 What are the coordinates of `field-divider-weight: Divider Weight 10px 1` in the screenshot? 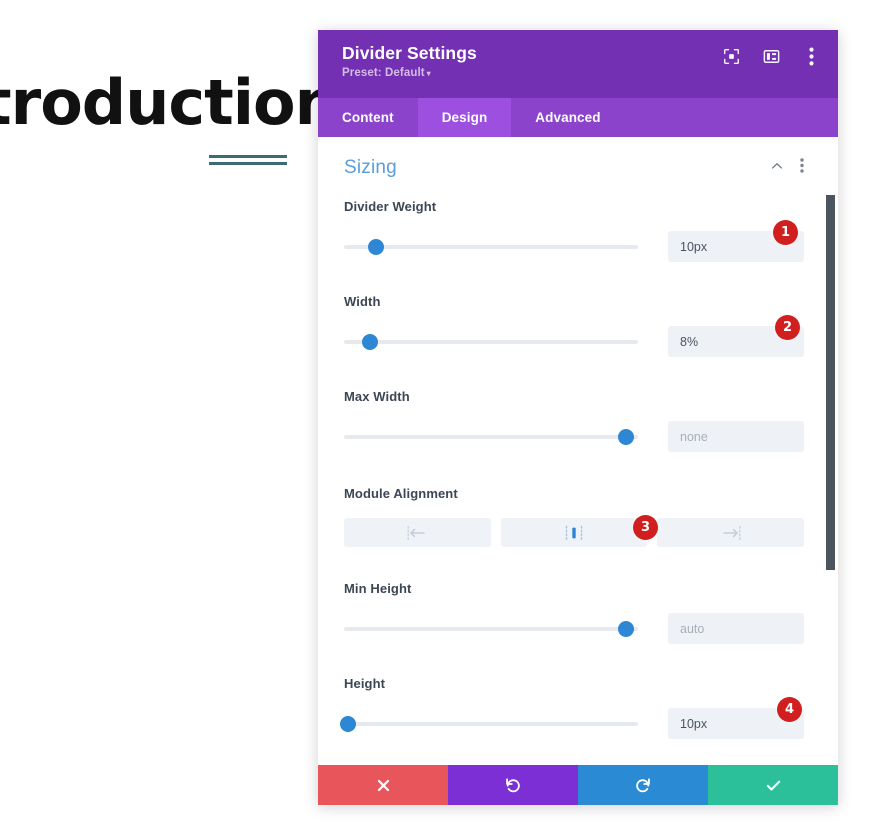 It's located at (574, 232).